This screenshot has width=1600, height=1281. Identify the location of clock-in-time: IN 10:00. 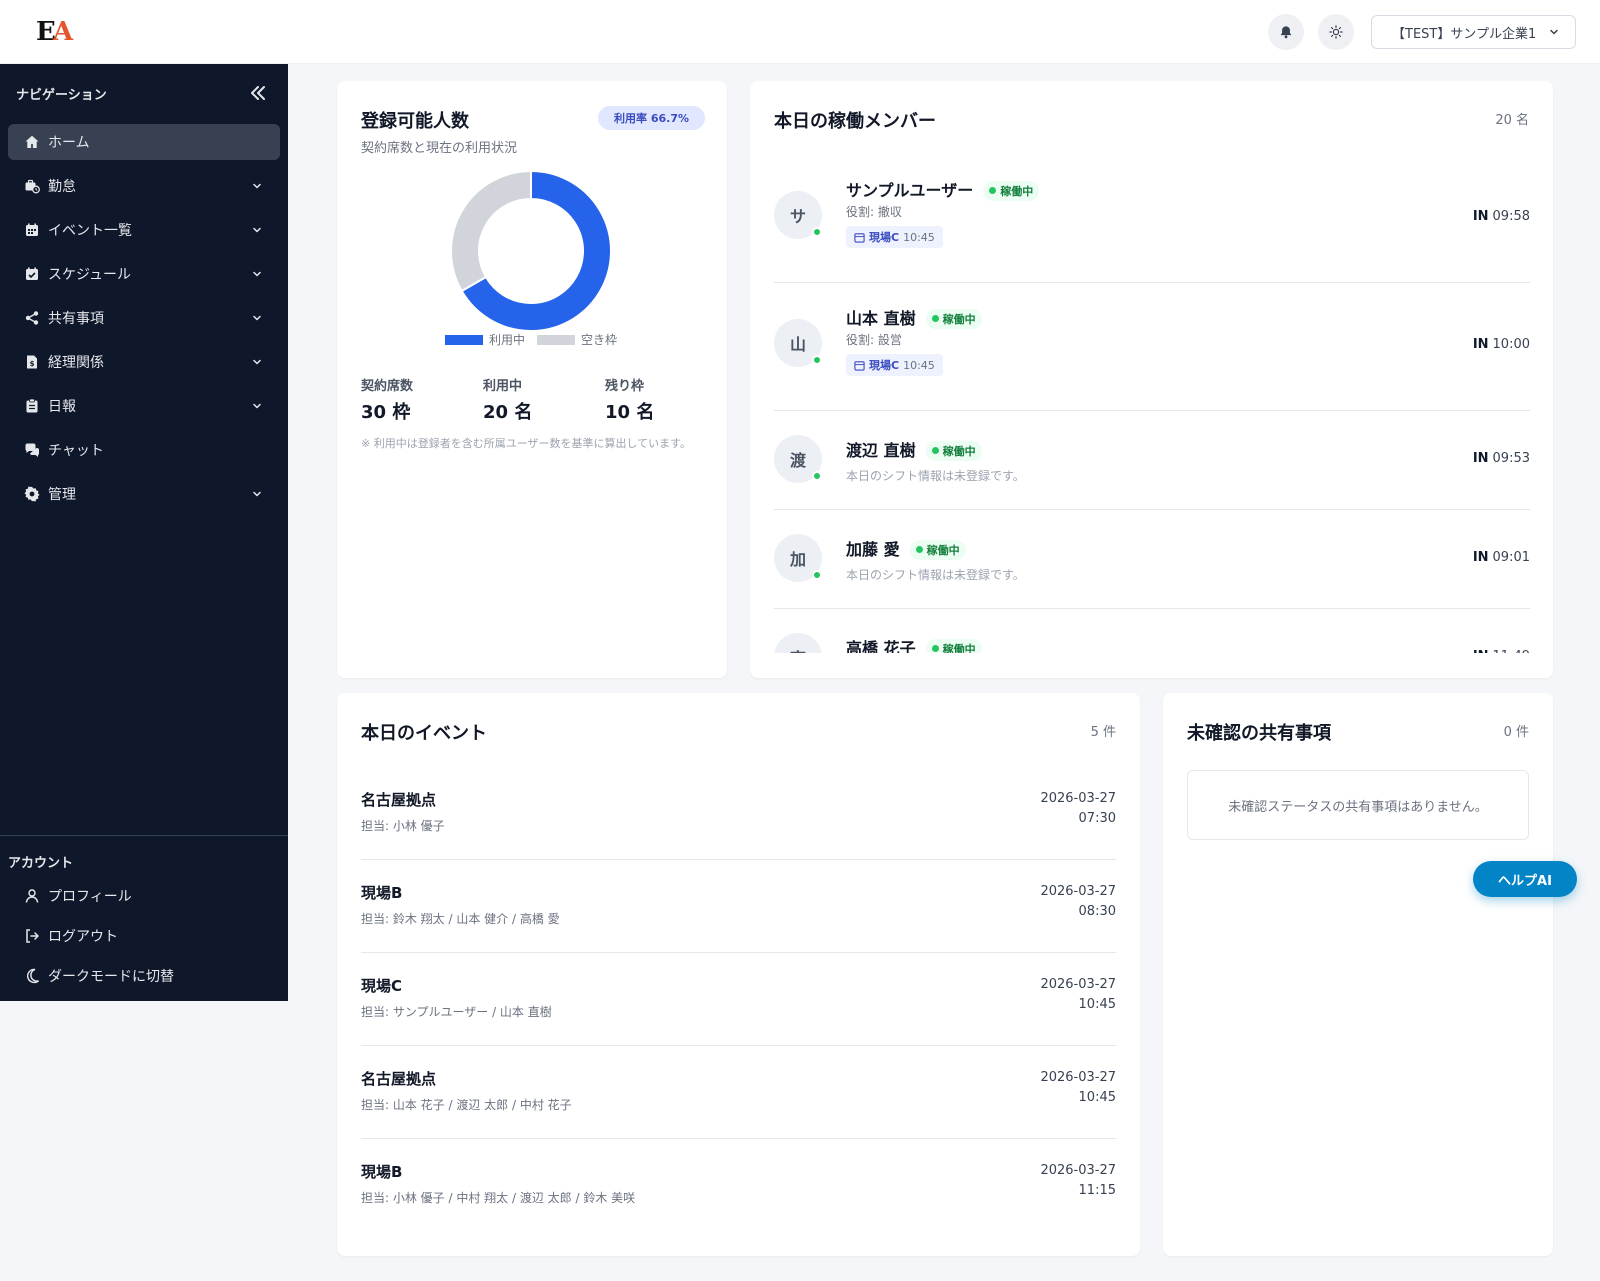
(1501, 344).